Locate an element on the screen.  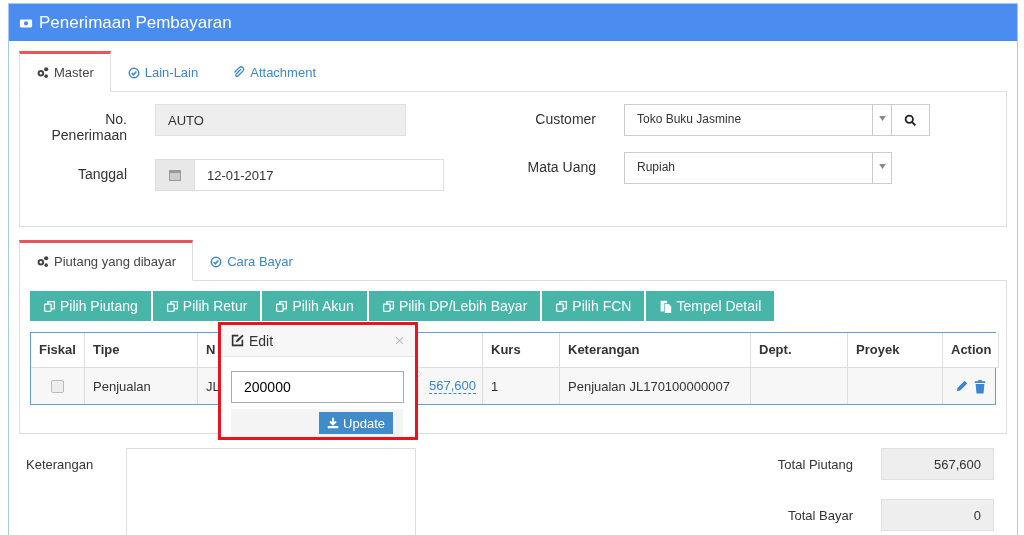
update-button: Update is located at coordinates (356, 423).